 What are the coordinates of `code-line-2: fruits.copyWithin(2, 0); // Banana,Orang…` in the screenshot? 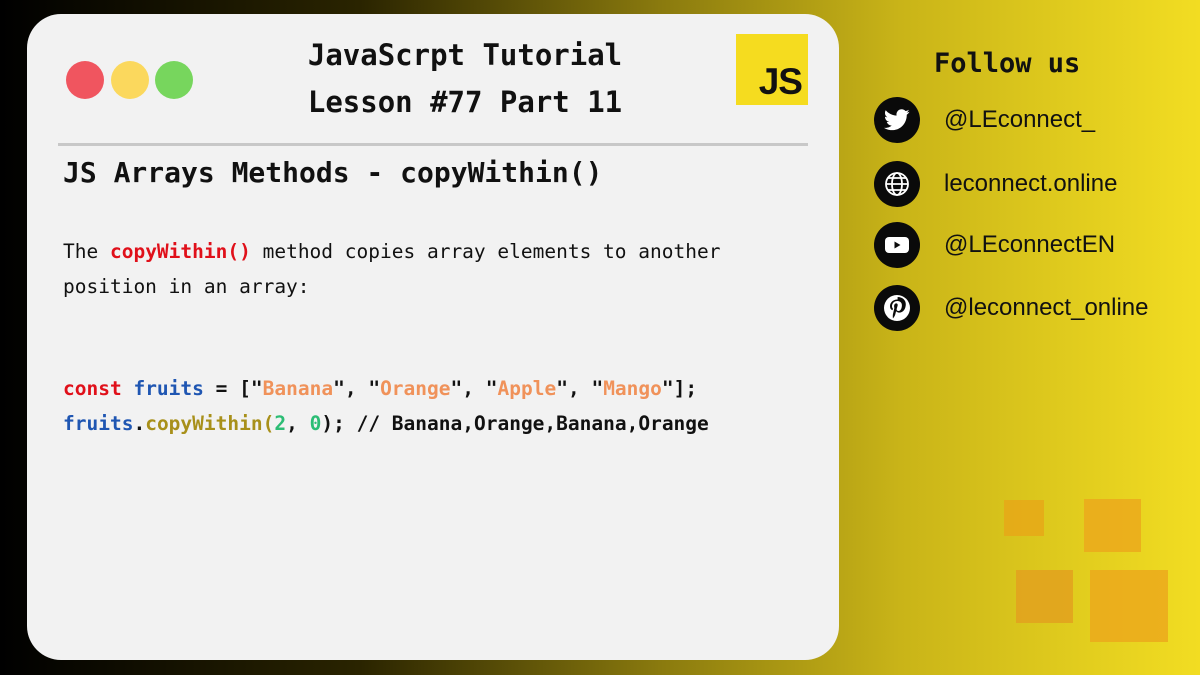 It's located at (443, 423).